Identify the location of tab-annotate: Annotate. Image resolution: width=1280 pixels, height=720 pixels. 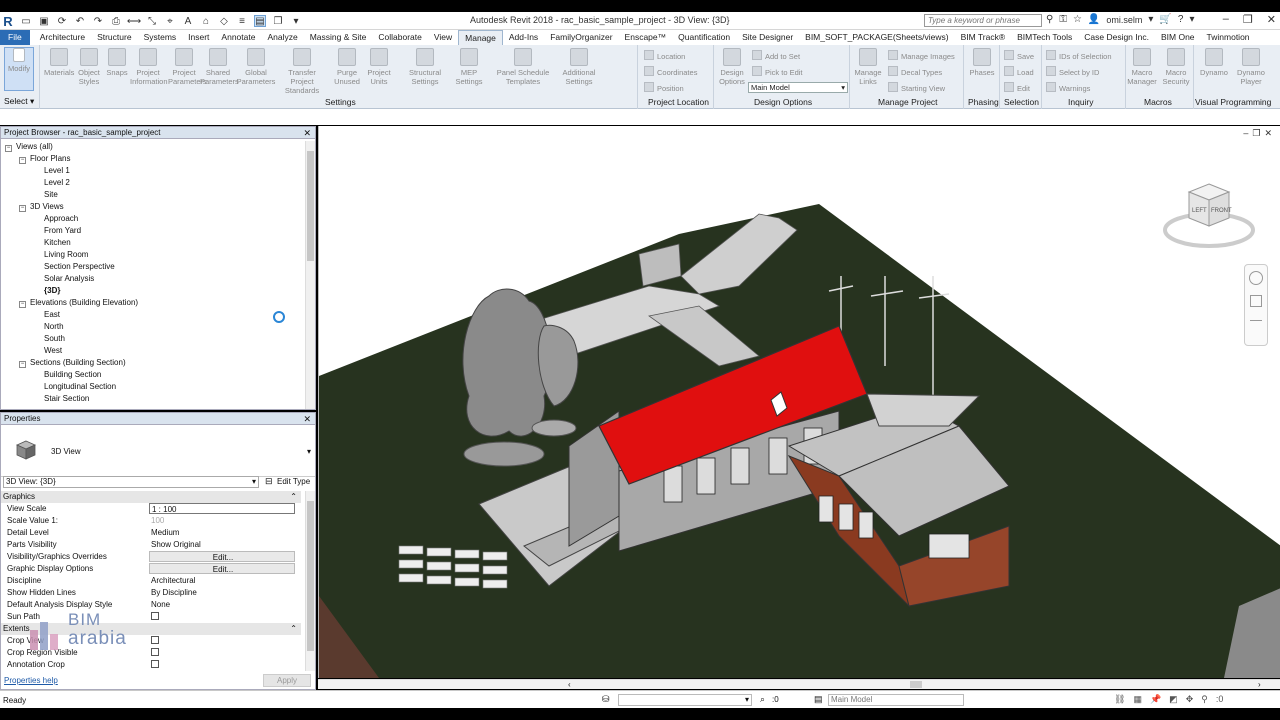
(238, 37).